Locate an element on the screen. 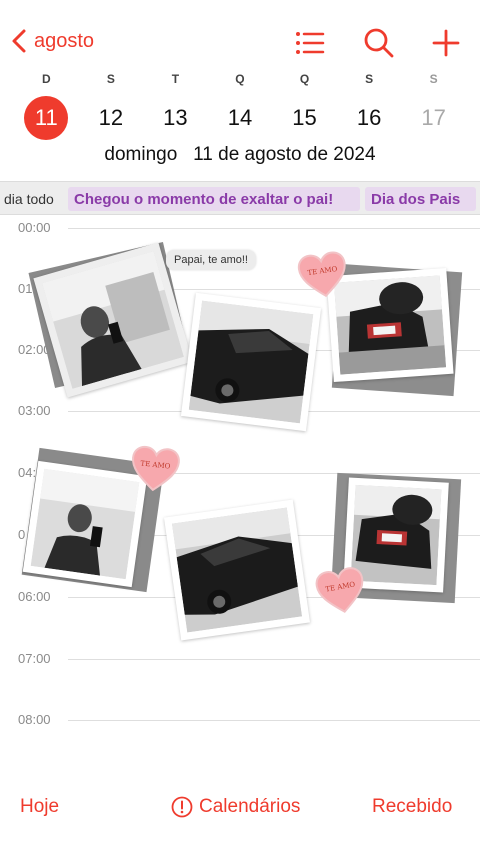 This screenshot has height=854, width=480. all-day-event: Chegou o momento de exaltar o pai! is located at coordinates (214, 199).